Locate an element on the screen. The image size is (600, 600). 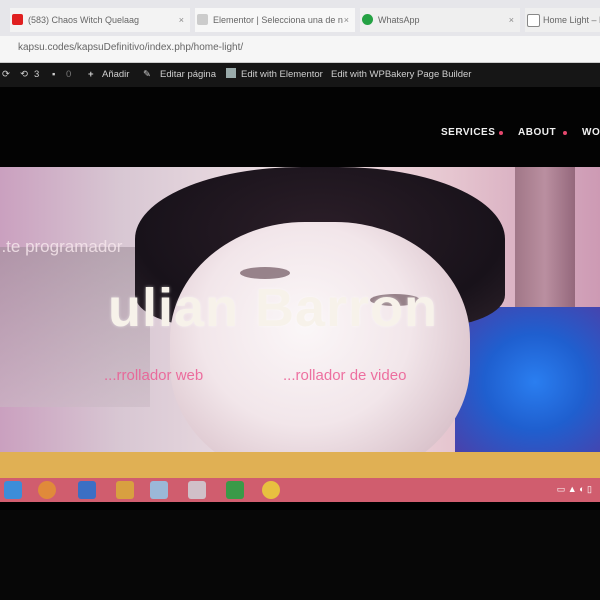
elementor-icon is located at coordinates (202, 19).